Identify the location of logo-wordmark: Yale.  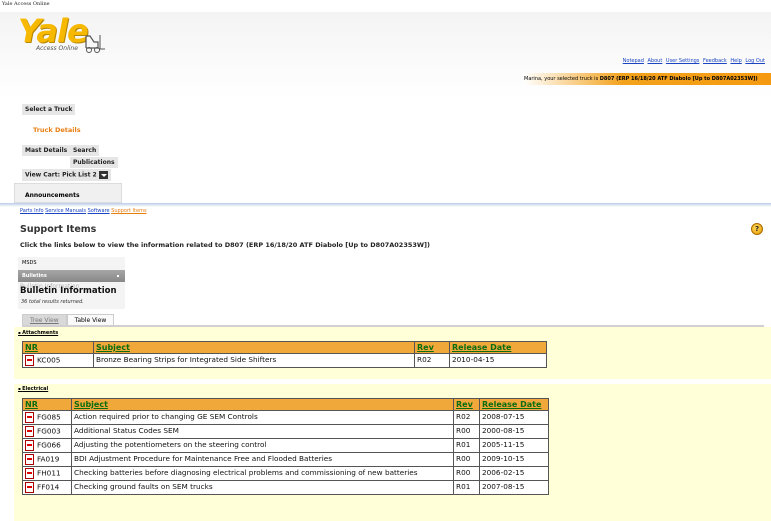
(53, 31).